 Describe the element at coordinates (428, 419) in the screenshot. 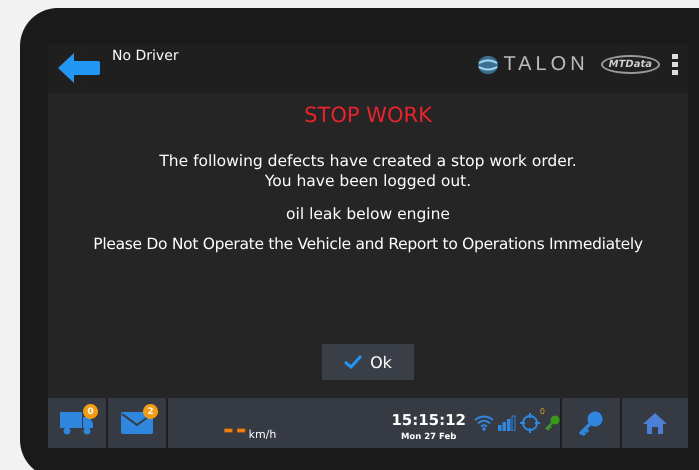

I see `clock-time: 15:15:12` at that location.